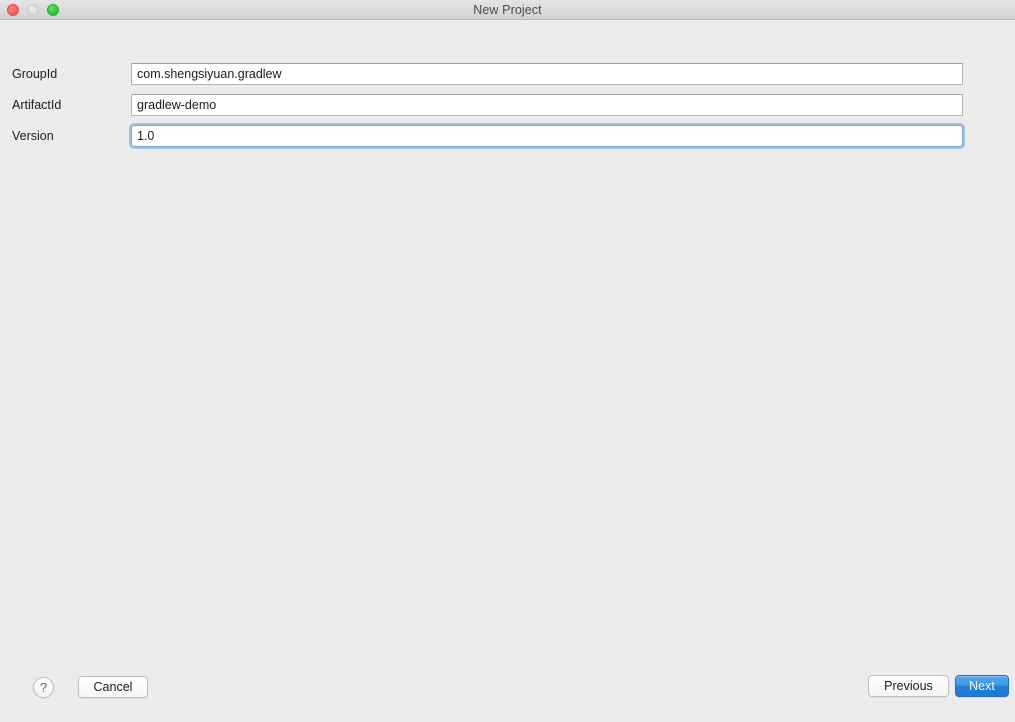 This screenshot has height=722, width=1015. I want to click on cancel-button: Cancel, so click(113, 687).